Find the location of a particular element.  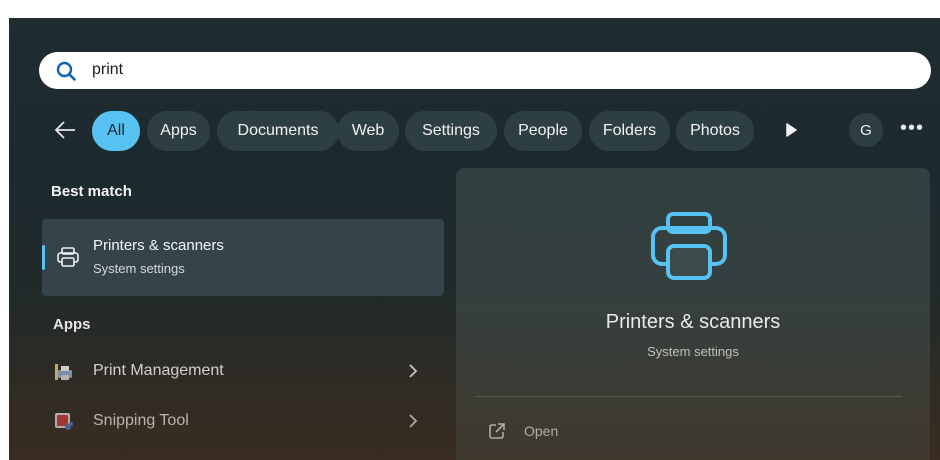

play-icon is located at coordinates (791, 130).